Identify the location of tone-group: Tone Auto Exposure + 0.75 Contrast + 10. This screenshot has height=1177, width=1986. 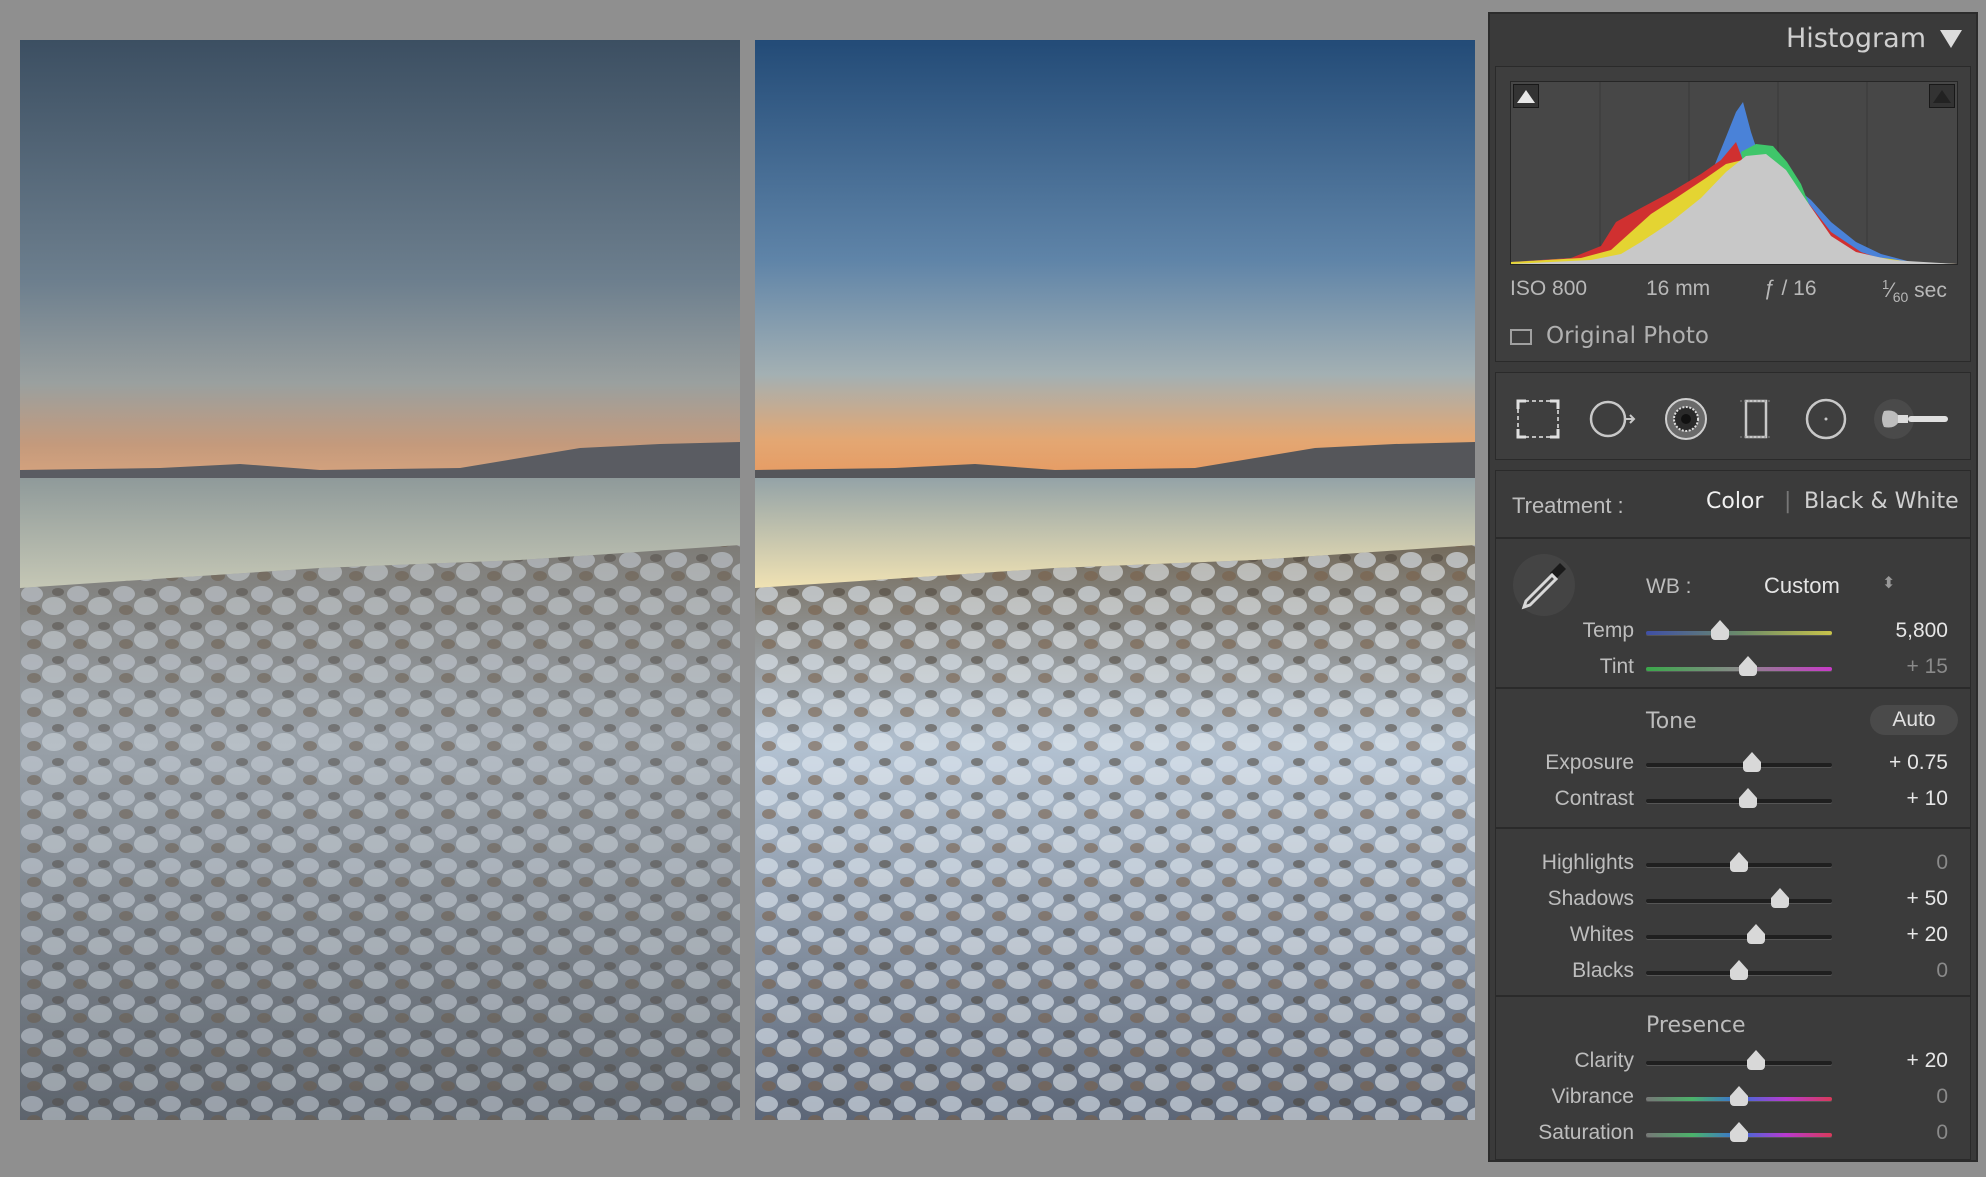
(1733, 759).